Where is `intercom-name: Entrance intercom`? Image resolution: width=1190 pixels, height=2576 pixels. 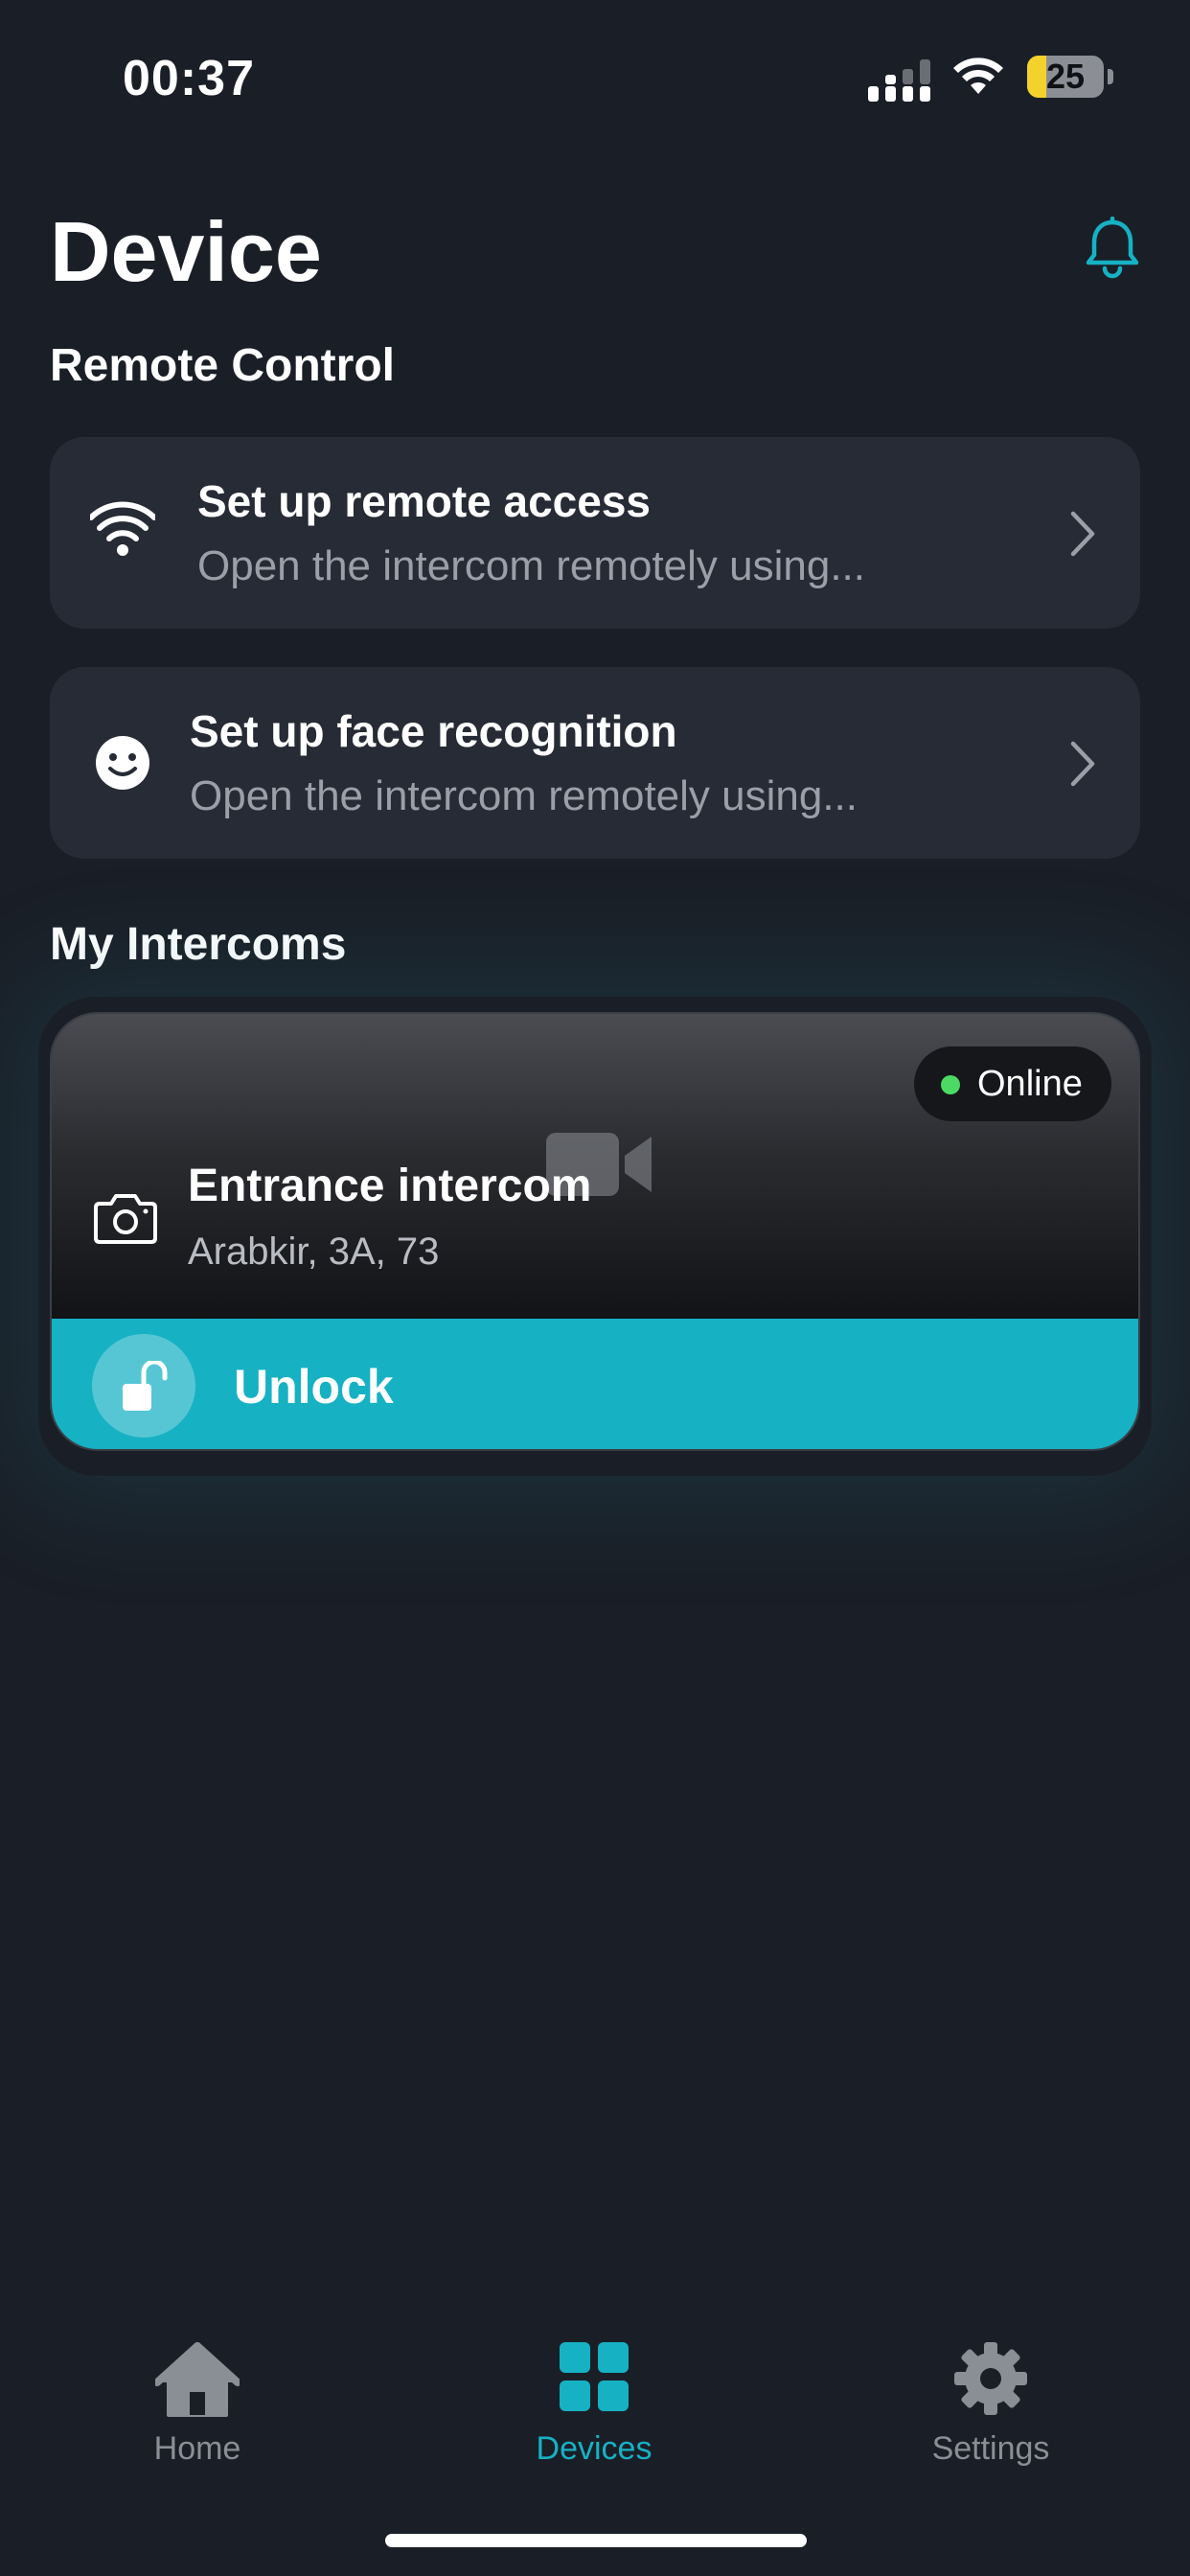 intercom-name: Entrance intercom is located at coordinates (390, 1186).